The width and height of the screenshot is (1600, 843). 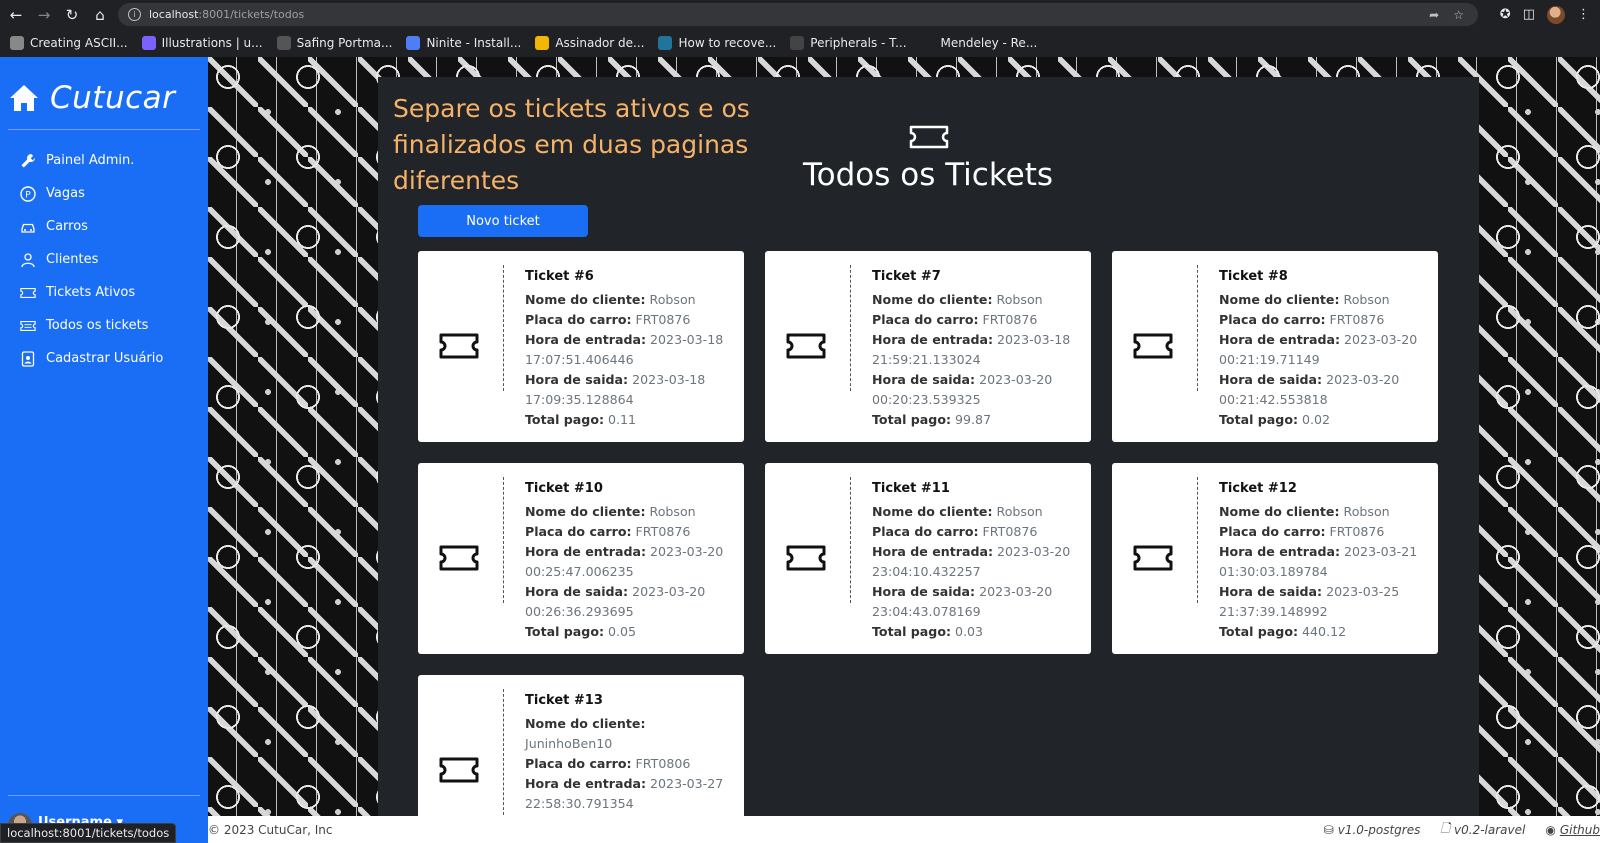 I want to click on car-icon, so click(x=28, y=227).